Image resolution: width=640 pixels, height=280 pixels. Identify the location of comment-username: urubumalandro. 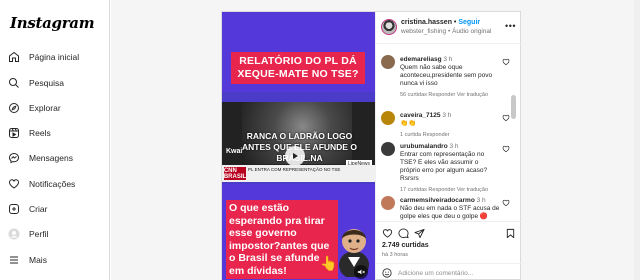
(424, 146).